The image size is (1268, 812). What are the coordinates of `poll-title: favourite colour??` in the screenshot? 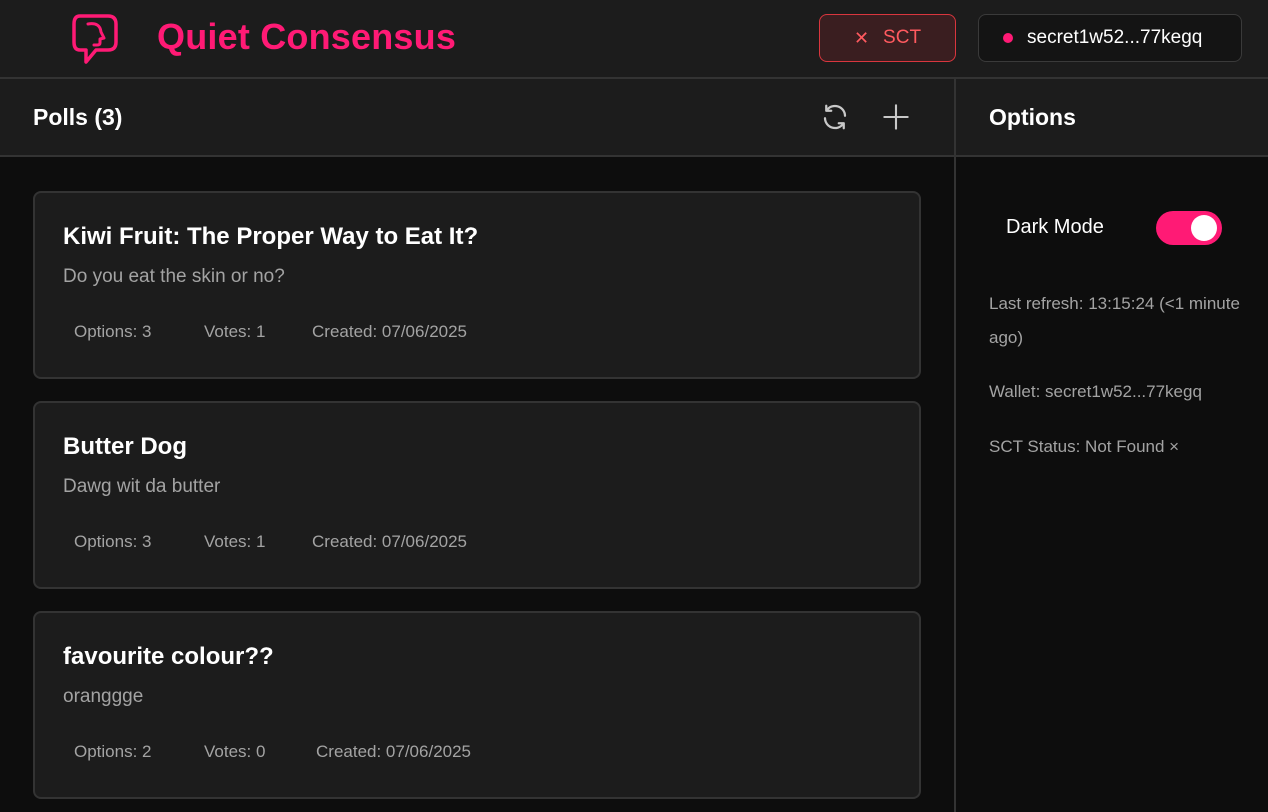 It's located at (168, 656).